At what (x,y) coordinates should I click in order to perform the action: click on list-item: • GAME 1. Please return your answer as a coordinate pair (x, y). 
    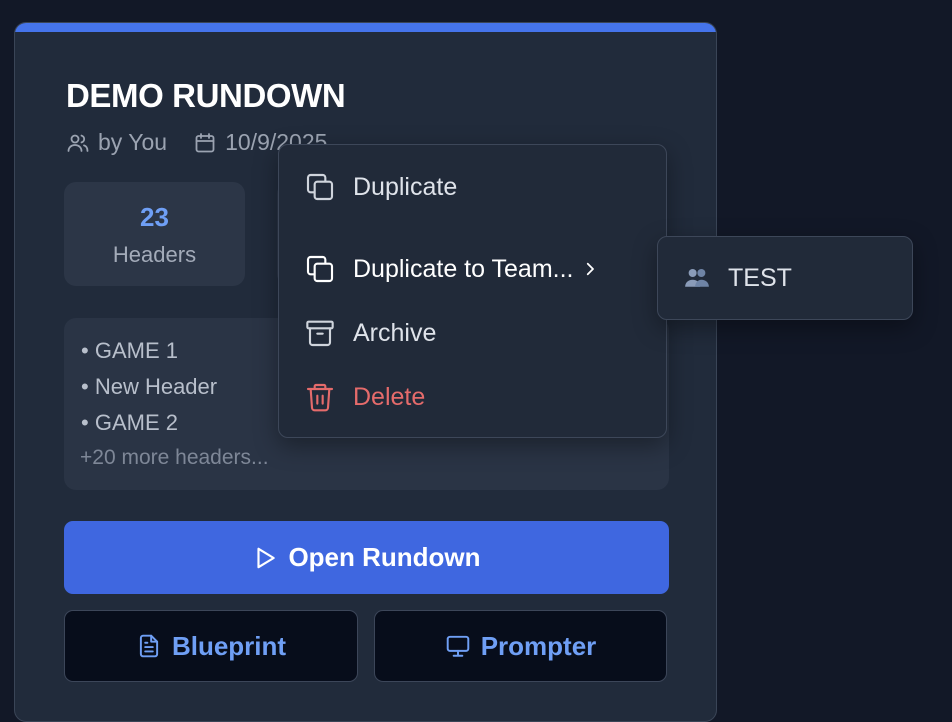
    Looking at the image, I should click on (129, 350).